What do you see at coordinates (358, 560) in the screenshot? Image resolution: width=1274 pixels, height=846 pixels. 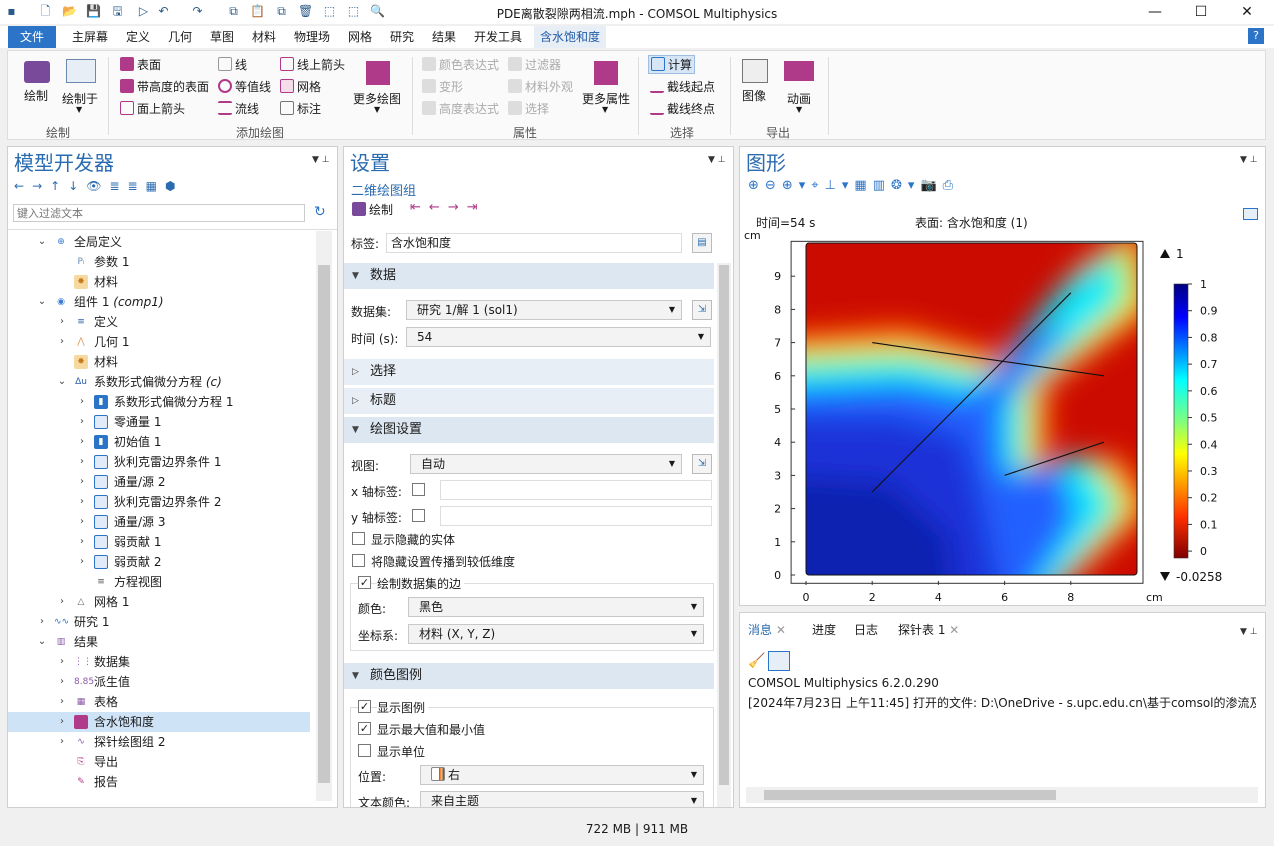 I see `propagate-hidden-checkbox` at bounding box center [358, 560].